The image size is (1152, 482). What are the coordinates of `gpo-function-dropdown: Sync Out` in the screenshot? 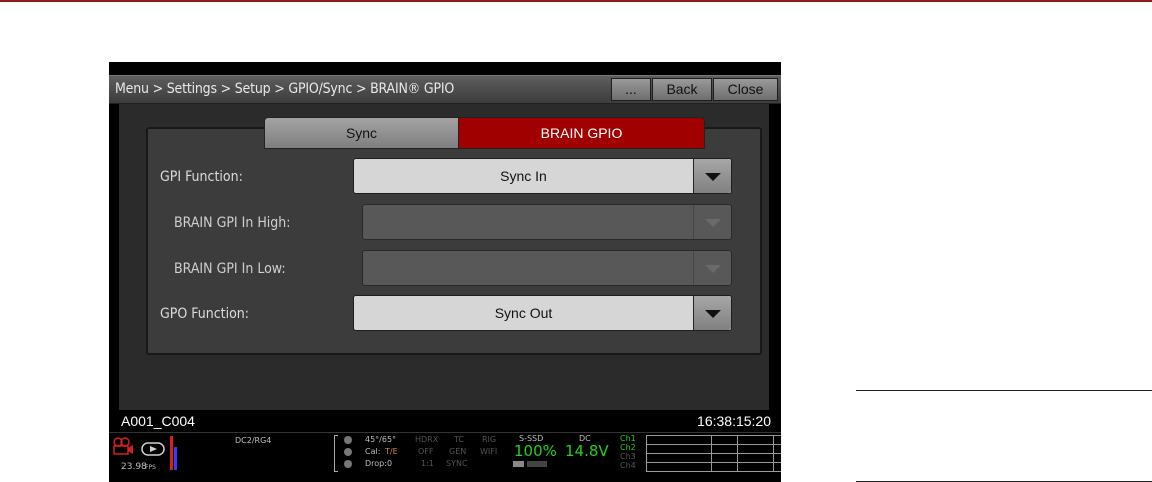 It's located at (542, 313).